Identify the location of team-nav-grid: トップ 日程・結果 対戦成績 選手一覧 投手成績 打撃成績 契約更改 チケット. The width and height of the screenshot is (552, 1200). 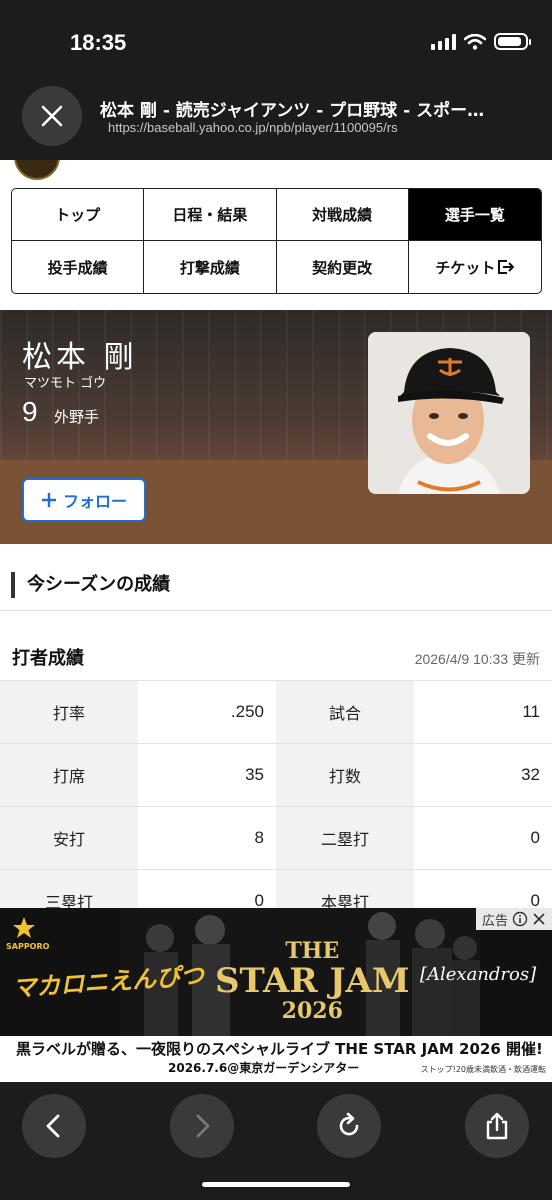
(276, 241).